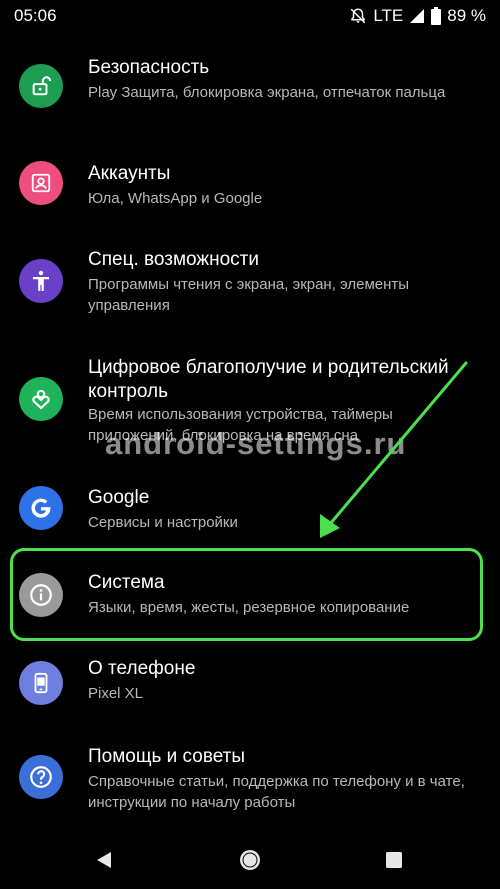 This screenshot has width=500, height=889. I want to click on watermark: android-settings.ru, so click(256, 443).